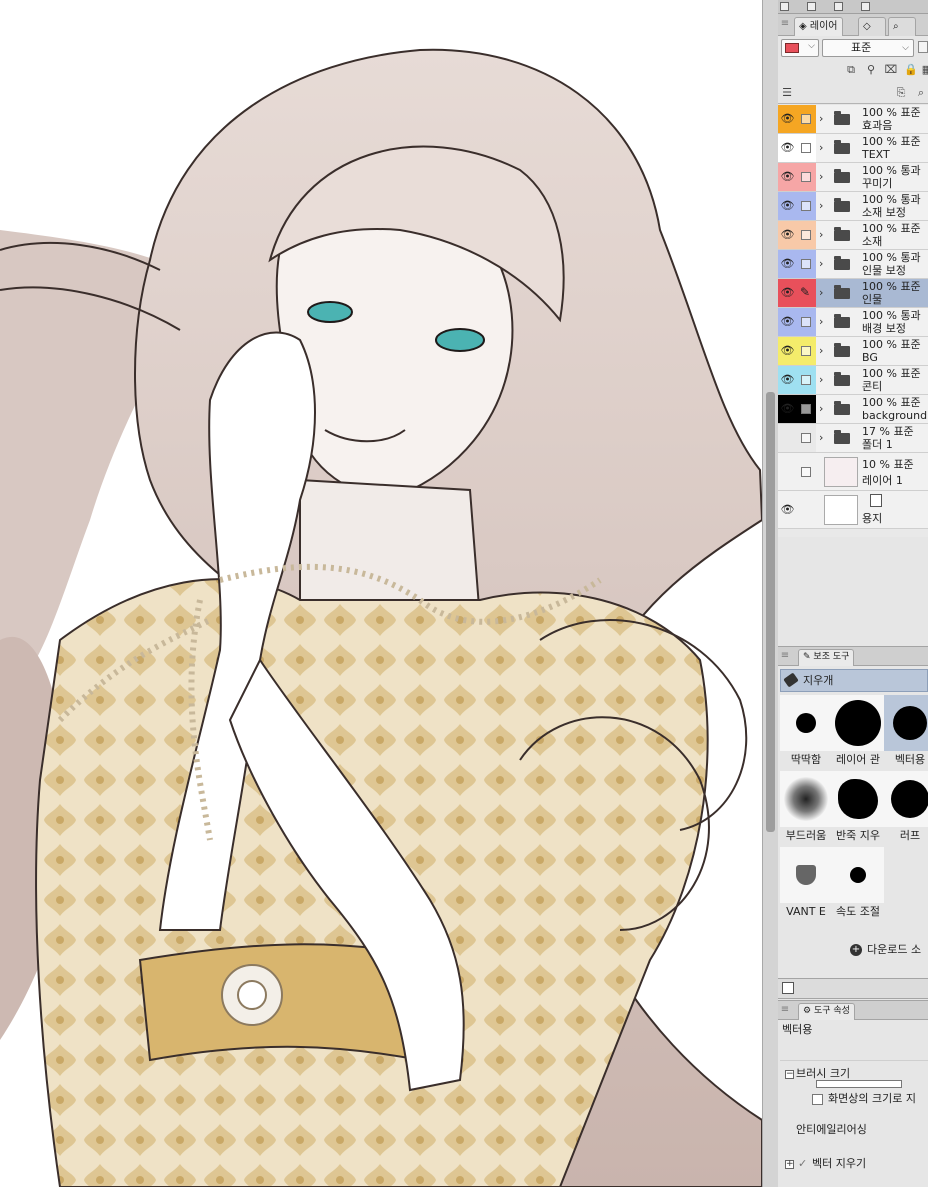  I want to click on layer-row: 👁 › 100 % 통과 인물 보정, so click(853, 264).